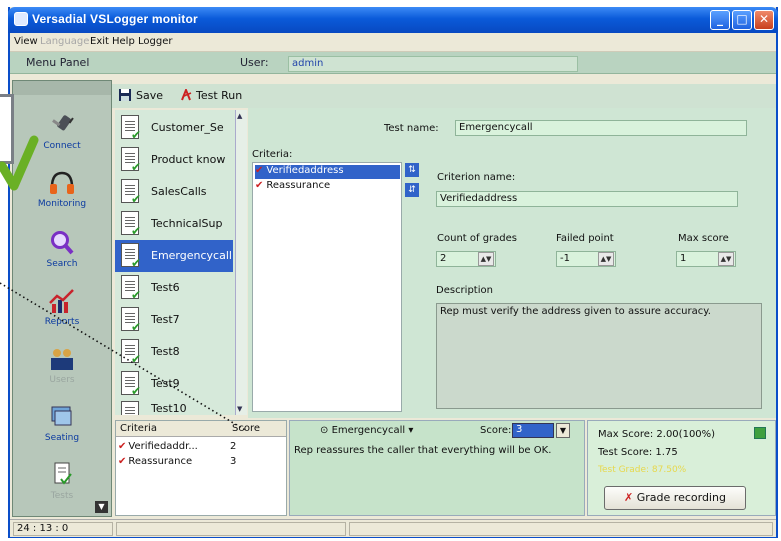 This screenshot has height=541, width=781. I want to click on criteria-item: ✔ Reassurance, so click(327, 187).